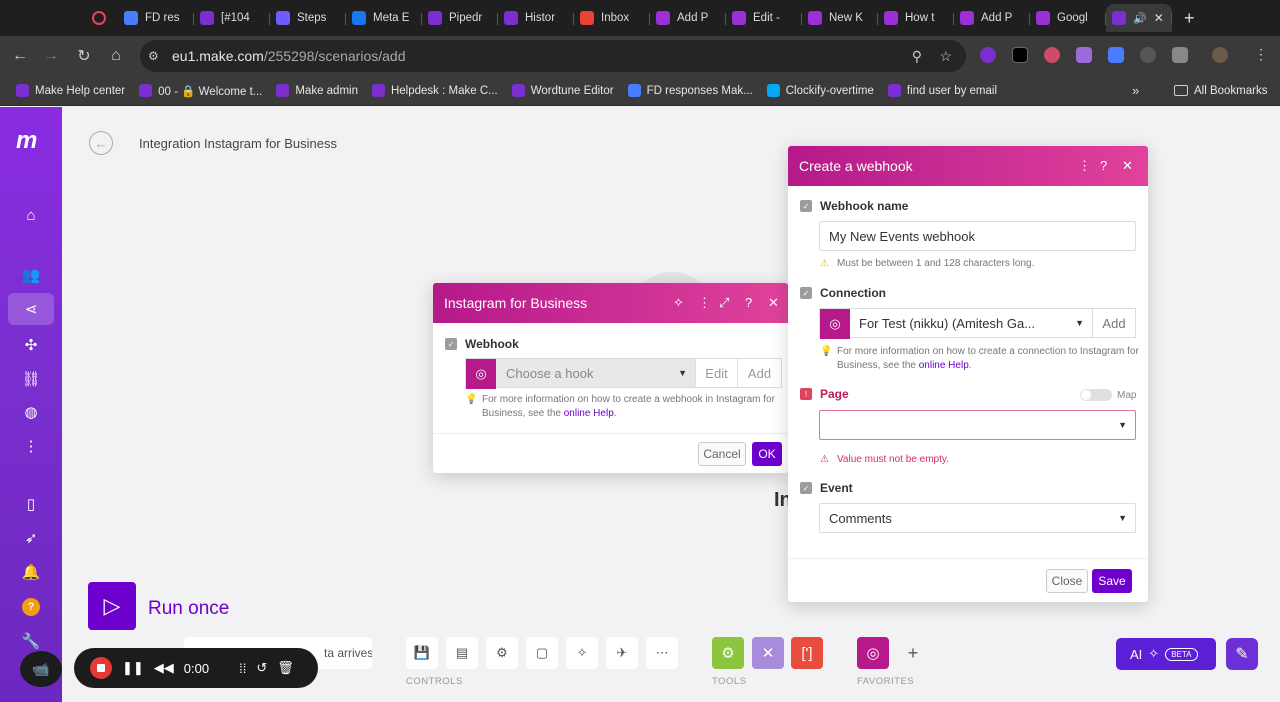  I want to click on rocket-icon: ➶, so click(31, 538).